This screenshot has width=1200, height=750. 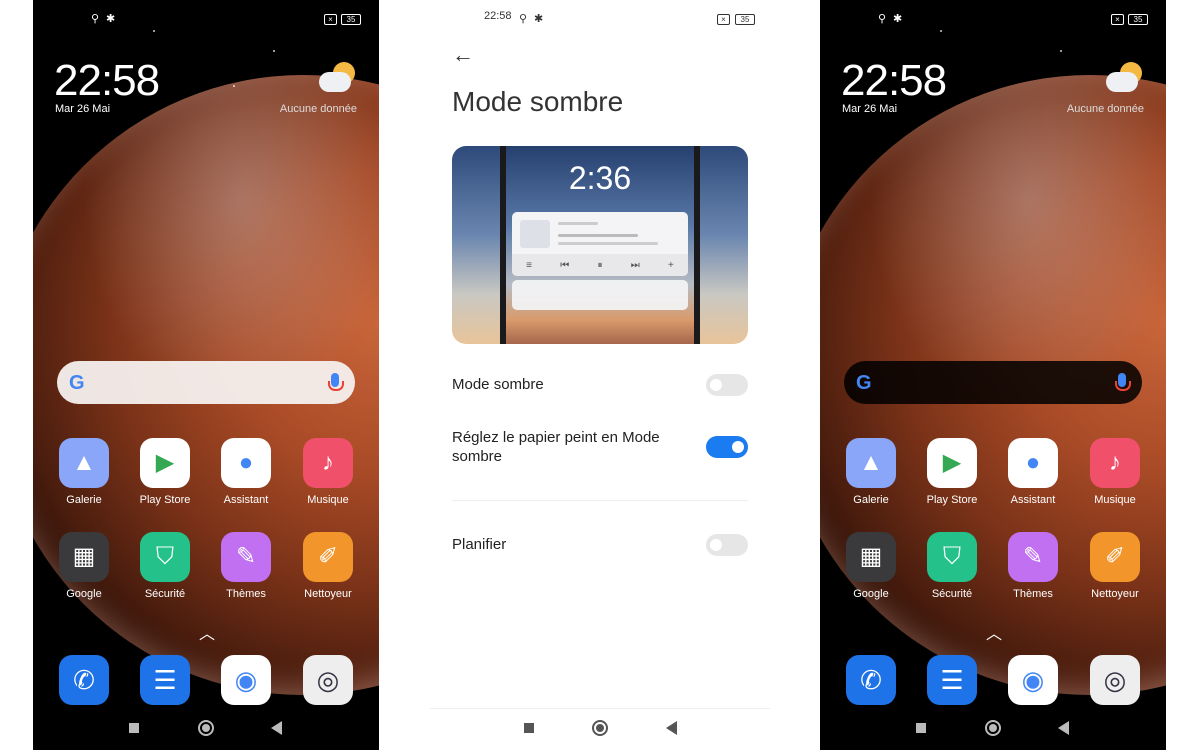 What do you see at coordinates (600, 295) in the screenshot?
I see `preview-notification` at bounding box center [600, 295].